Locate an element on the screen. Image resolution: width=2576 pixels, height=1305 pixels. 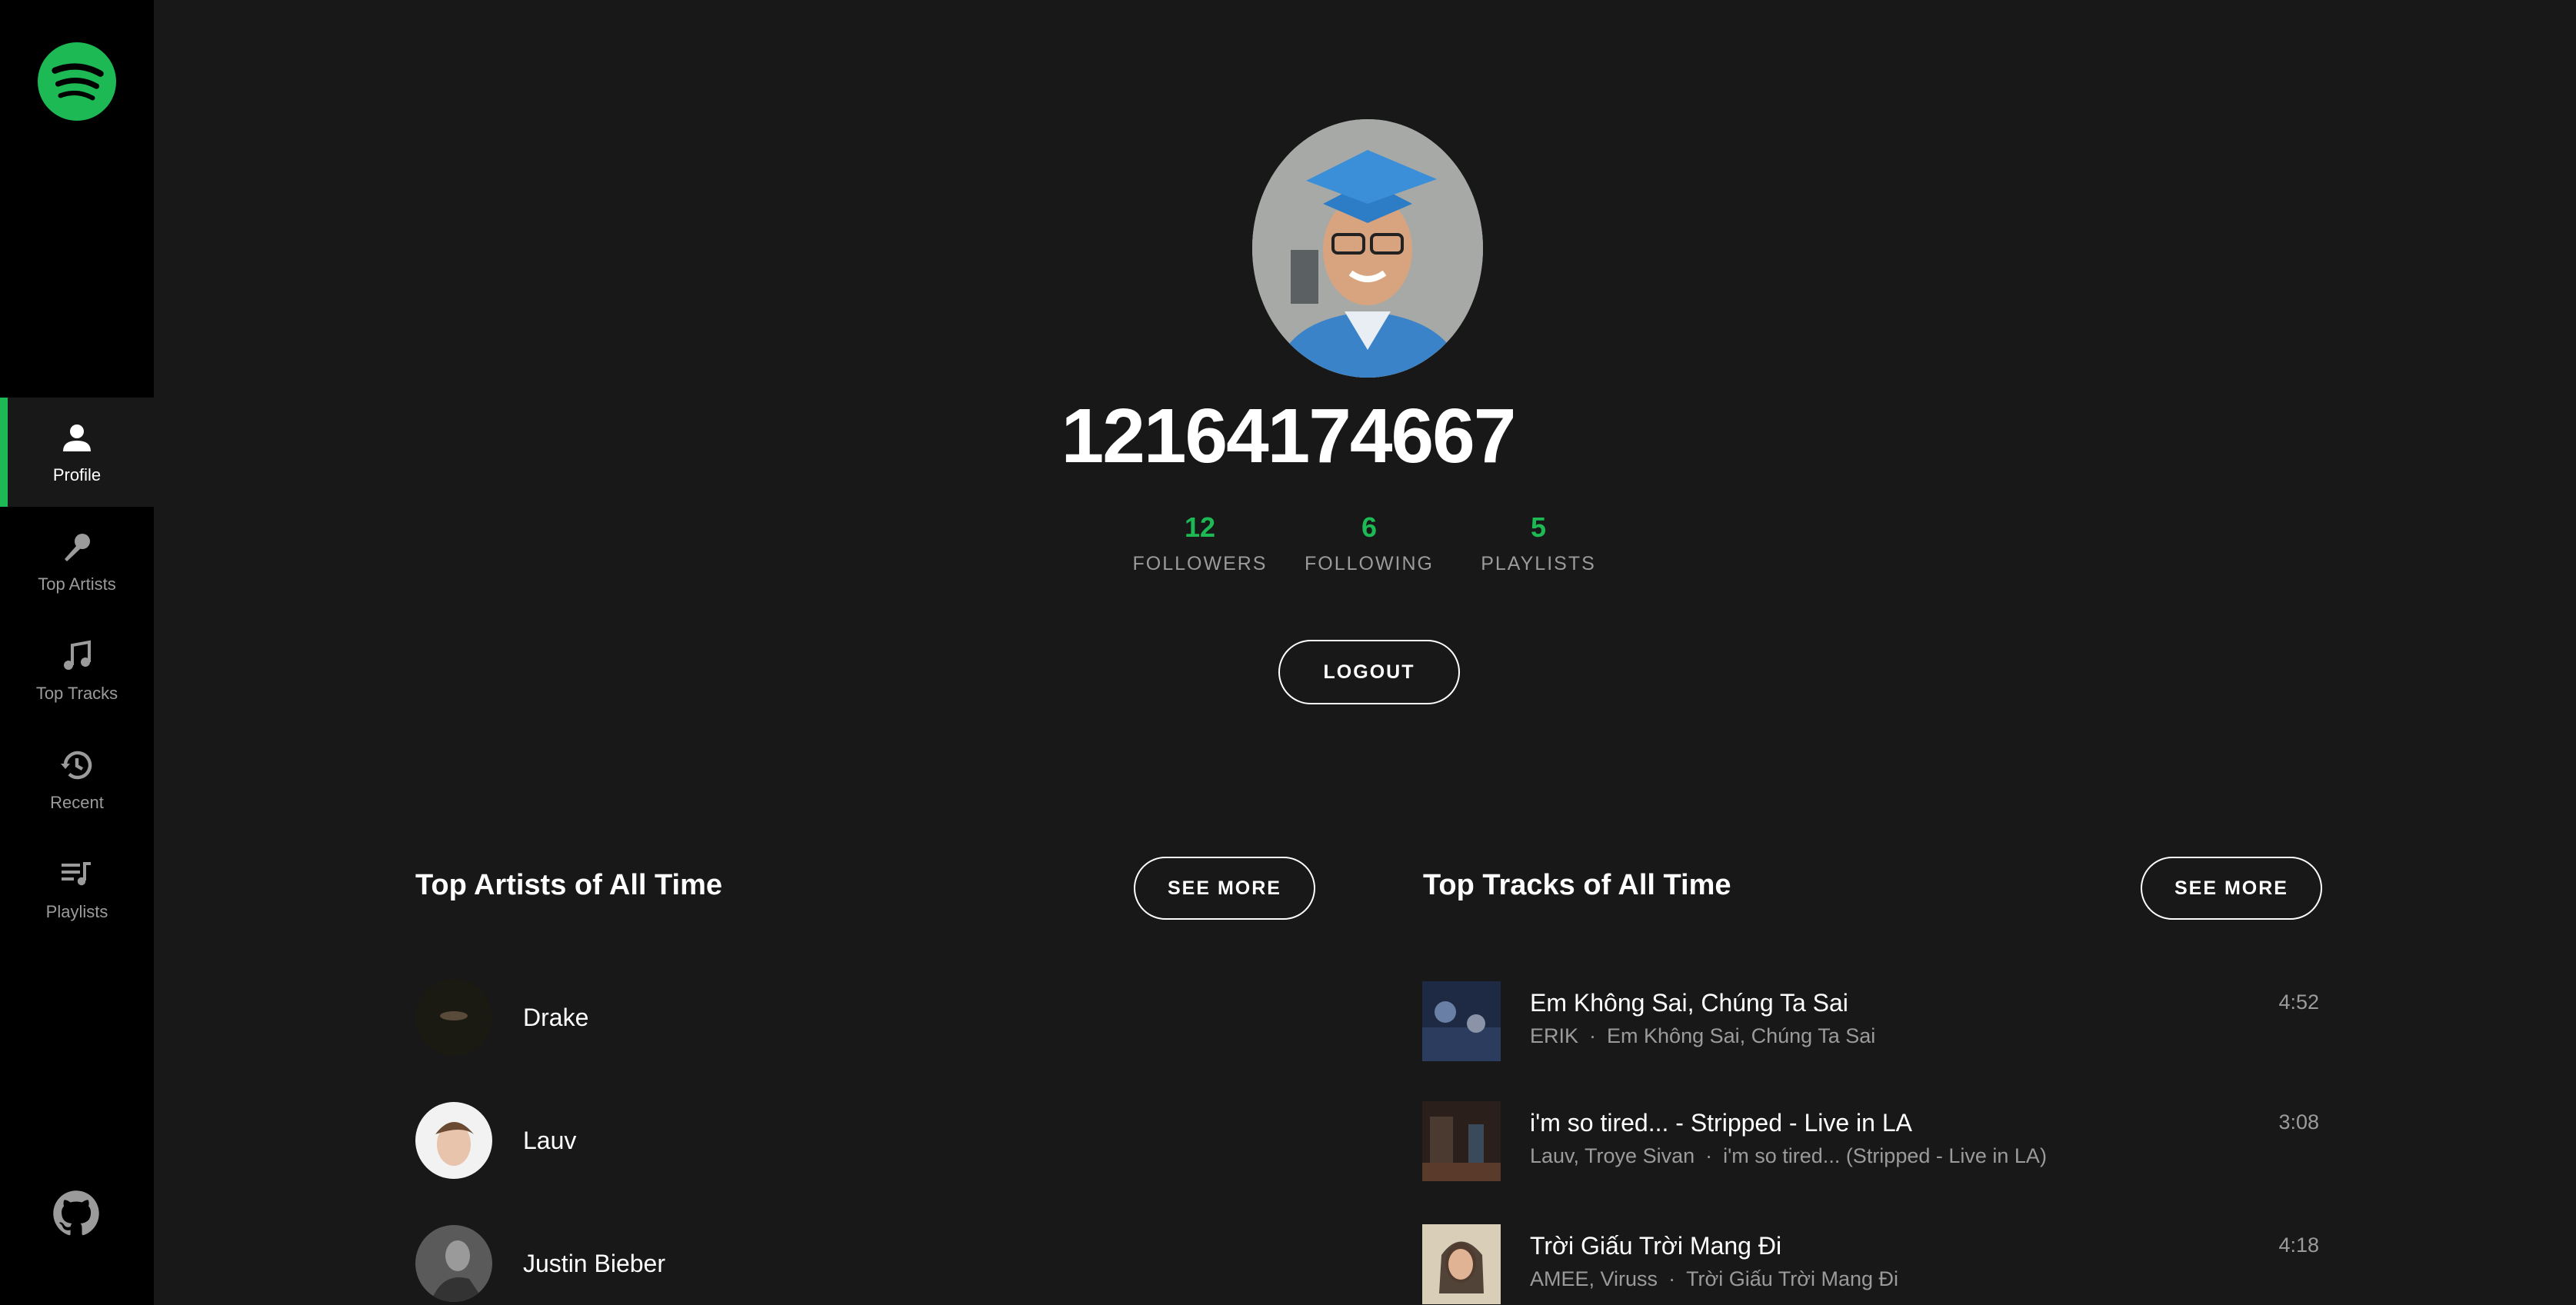
stat-value: 5 is located at coordinates (1538, 527).